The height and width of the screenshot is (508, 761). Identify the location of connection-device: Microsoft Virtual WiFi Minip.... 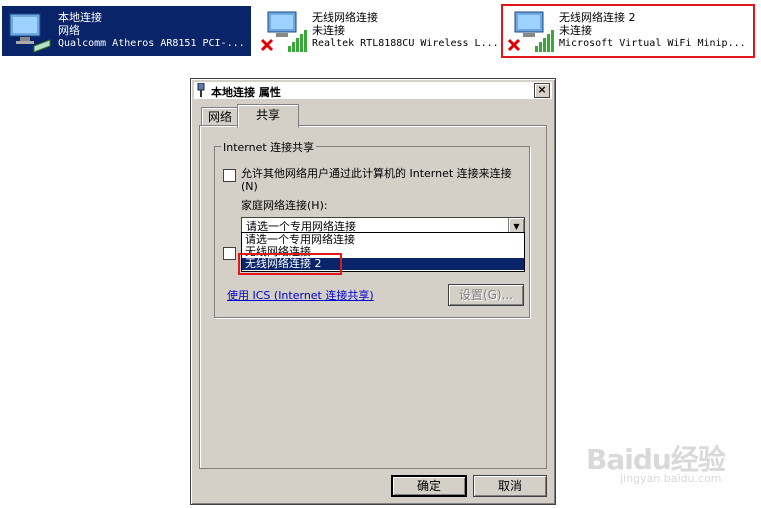
(652, 43).